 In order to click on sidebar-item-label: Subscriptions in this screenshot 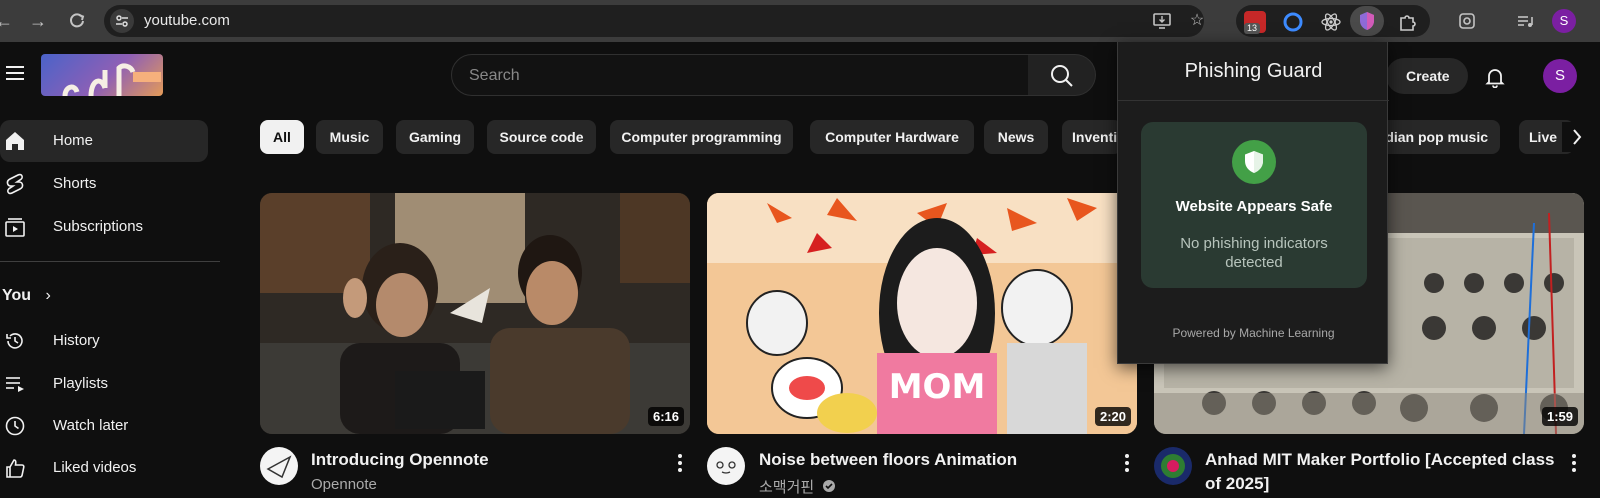, I will do `click(98, 226)`.